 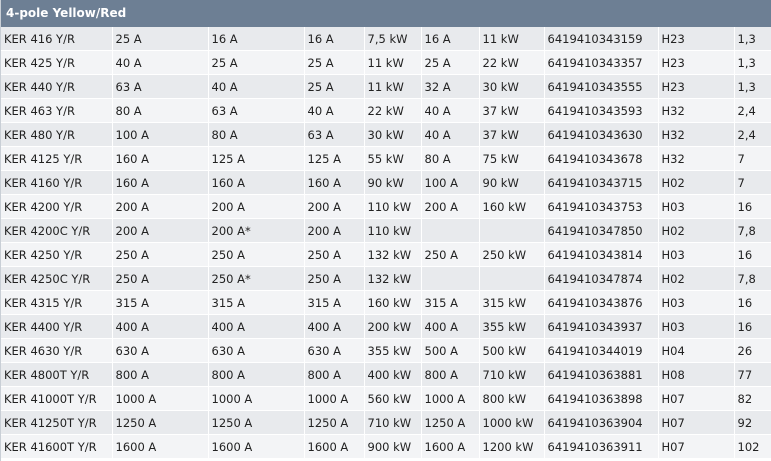 I want to click on ean-code-cell: 6419410343814, so click(x=601, y=254).